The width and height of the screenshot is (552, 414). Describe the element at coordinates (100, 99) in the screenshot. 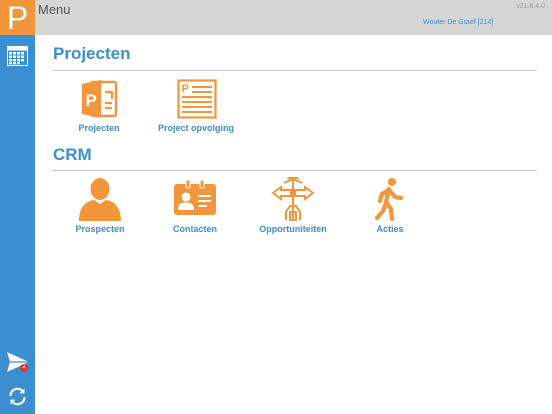

I see `powerpoint-icon: P` at that location.